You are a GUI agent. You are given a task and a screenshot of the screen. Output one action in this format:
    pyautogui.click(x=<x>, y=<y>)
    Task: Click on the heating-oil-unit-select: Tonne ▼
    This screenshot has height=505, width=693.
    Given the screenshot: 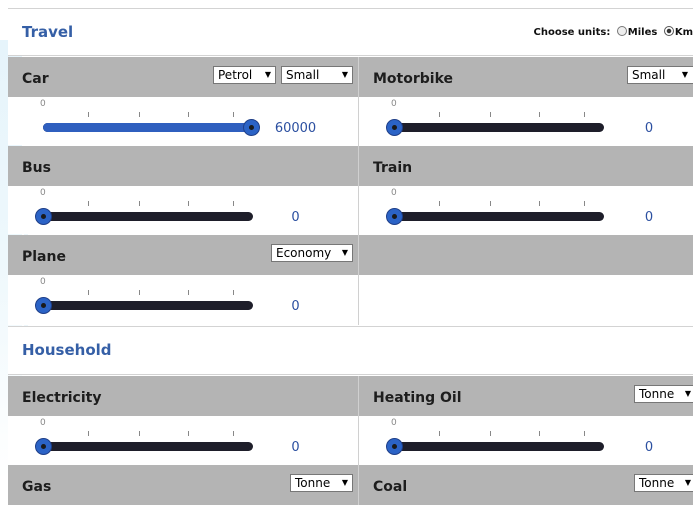 What is the action you would take?
    pyautogui.click(x=663, y=394)
    